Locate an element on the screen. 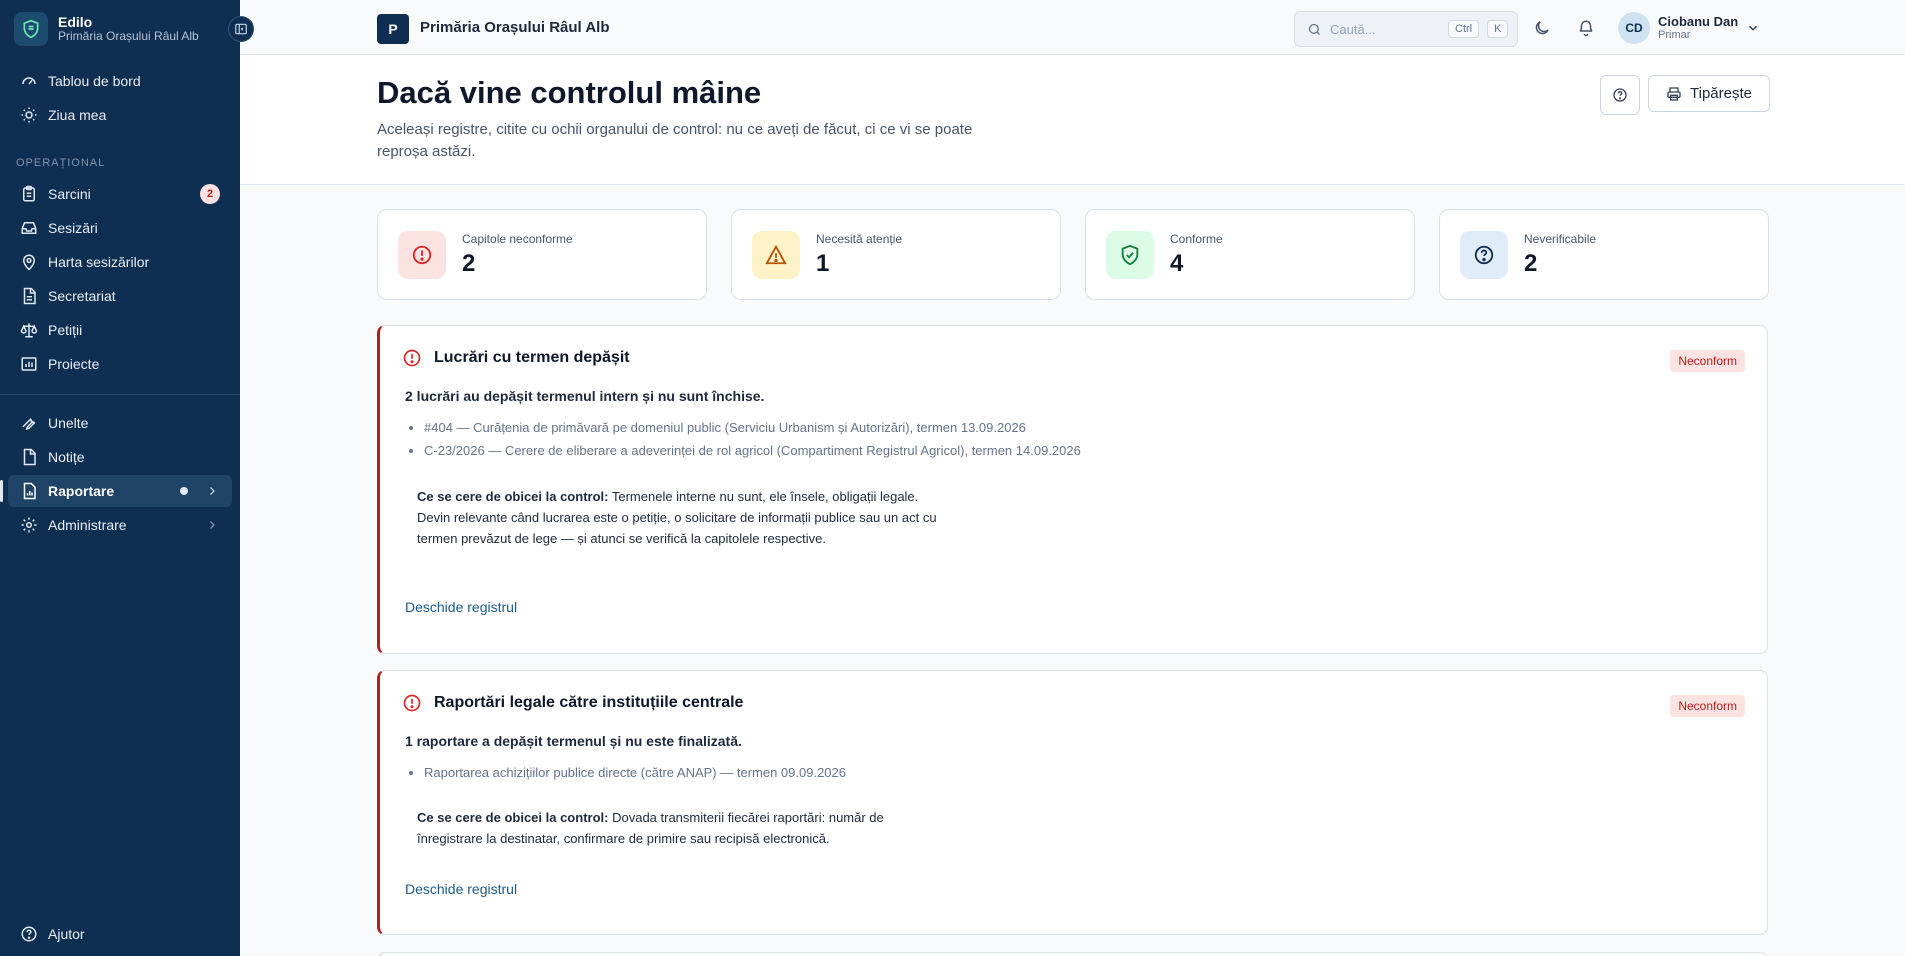  sidebar-item-label: Tablou de bord is located at coordinates (94, 81).